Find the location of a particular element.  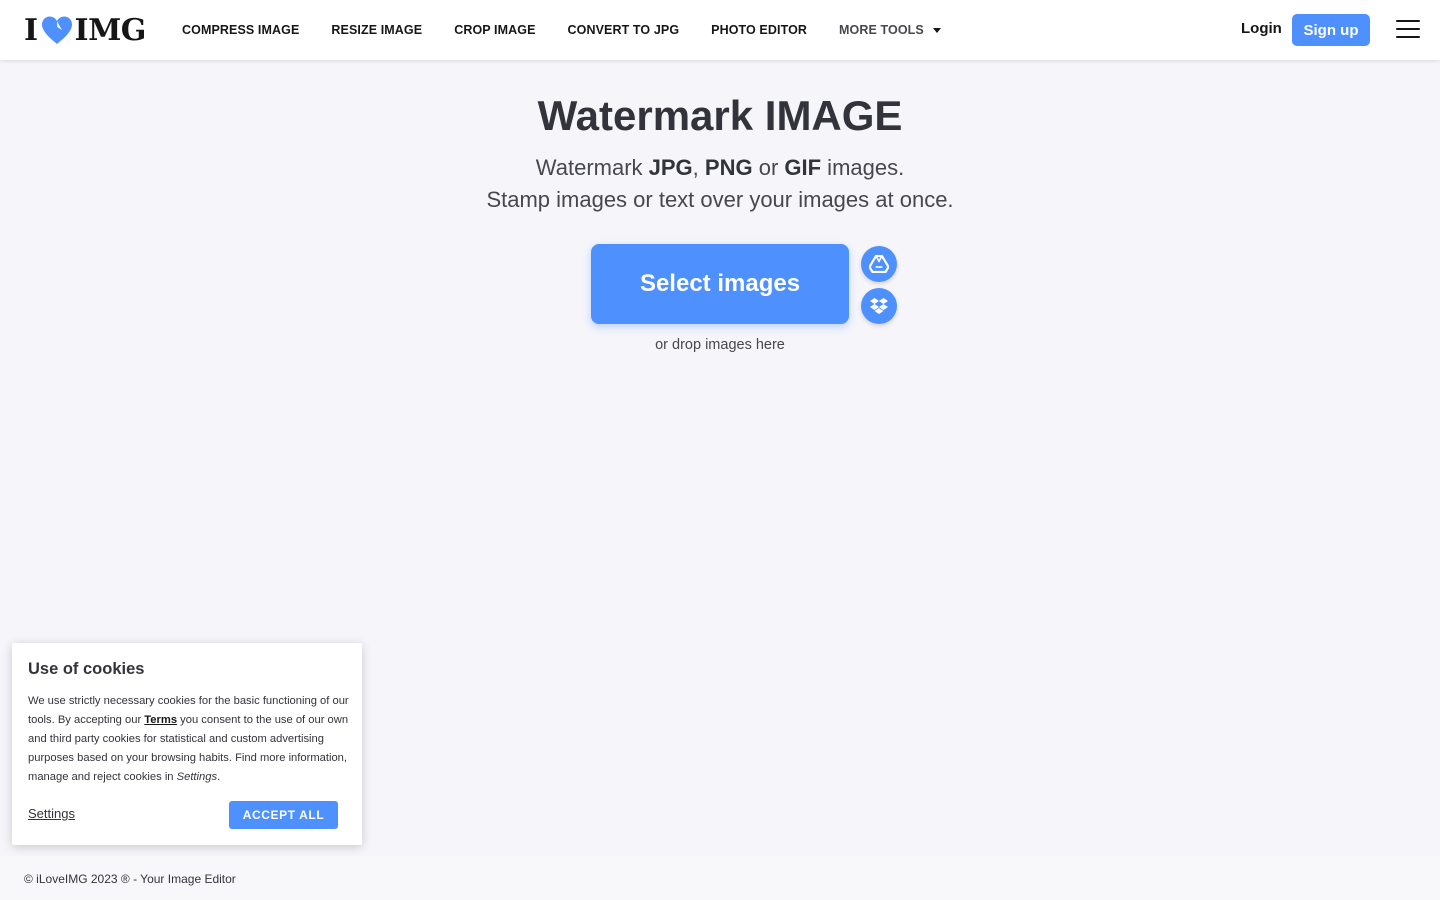

cookie-settings-link: Settings is located at coordinates (51, 813).